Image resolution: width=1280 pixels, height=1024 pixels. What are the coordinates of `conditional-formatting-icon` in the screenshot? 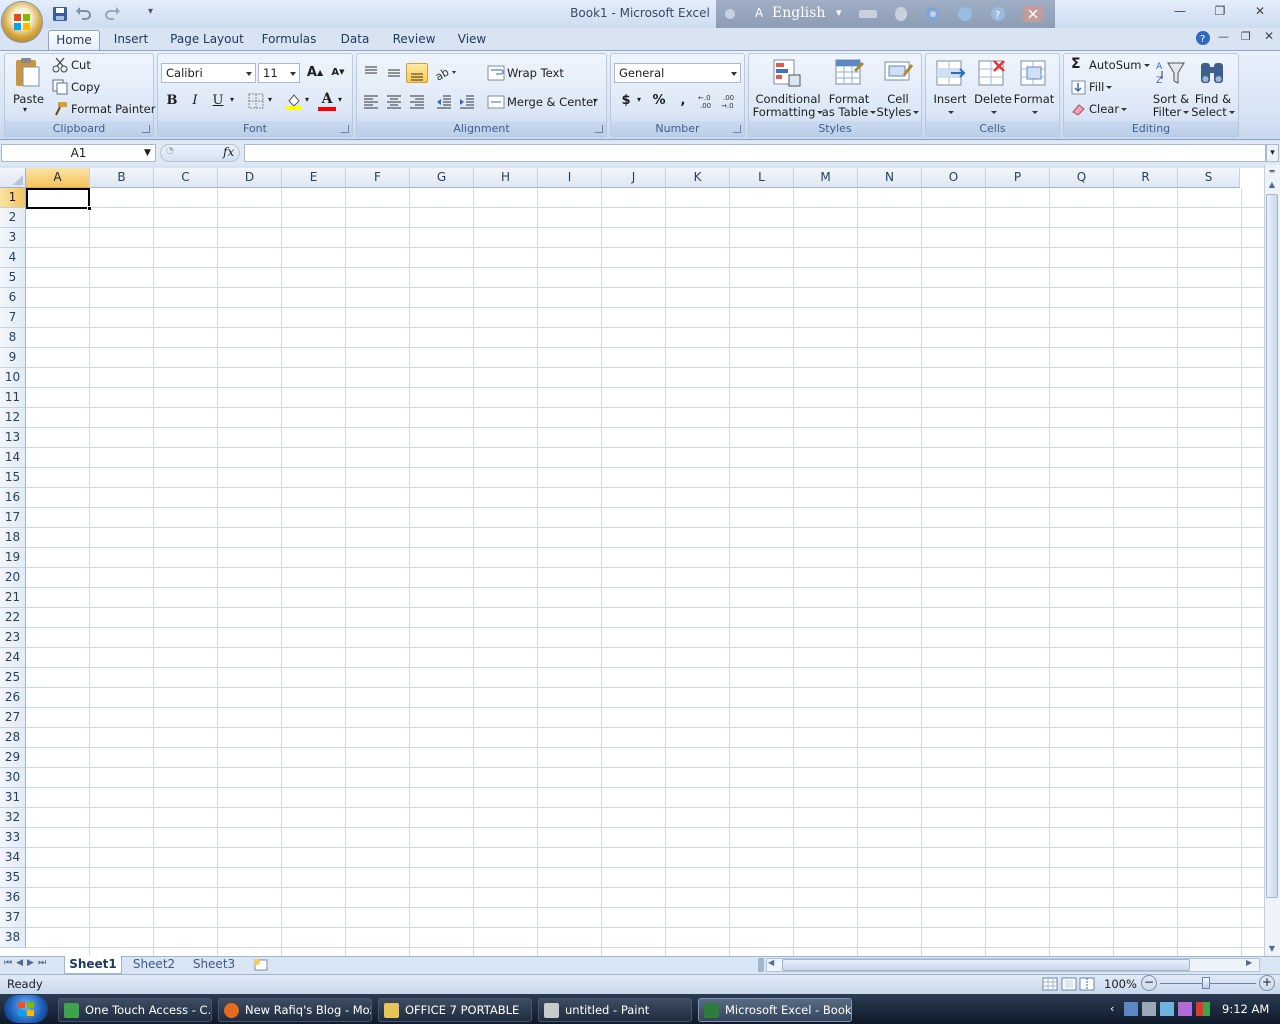 It's located at (787, 73).